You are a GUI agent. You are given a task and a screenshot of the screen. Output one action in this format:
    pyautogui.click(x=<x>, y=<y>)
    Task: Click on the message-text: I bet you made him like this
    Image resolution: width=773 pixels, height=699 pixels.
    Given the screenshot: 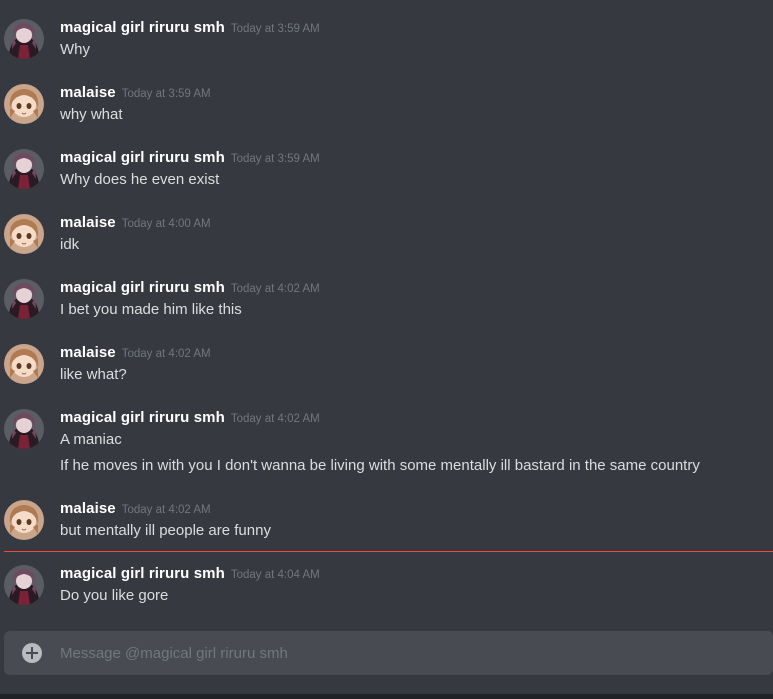 What is the action you would take?
    pyautogui.click(x=151, y=309)
    